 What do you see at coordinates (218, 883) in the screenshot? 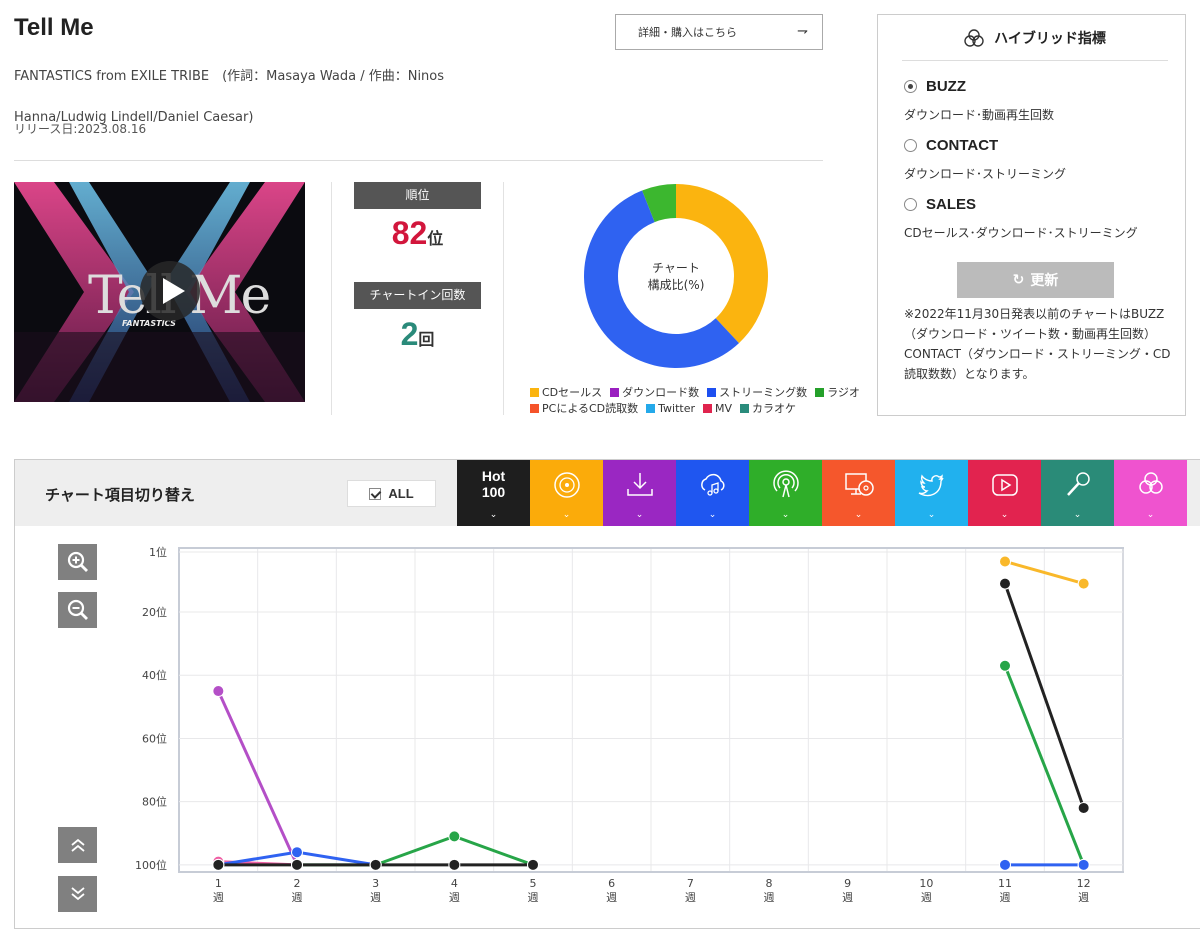
I see `x-tick-label: 1` at bounding box center [218, 883].